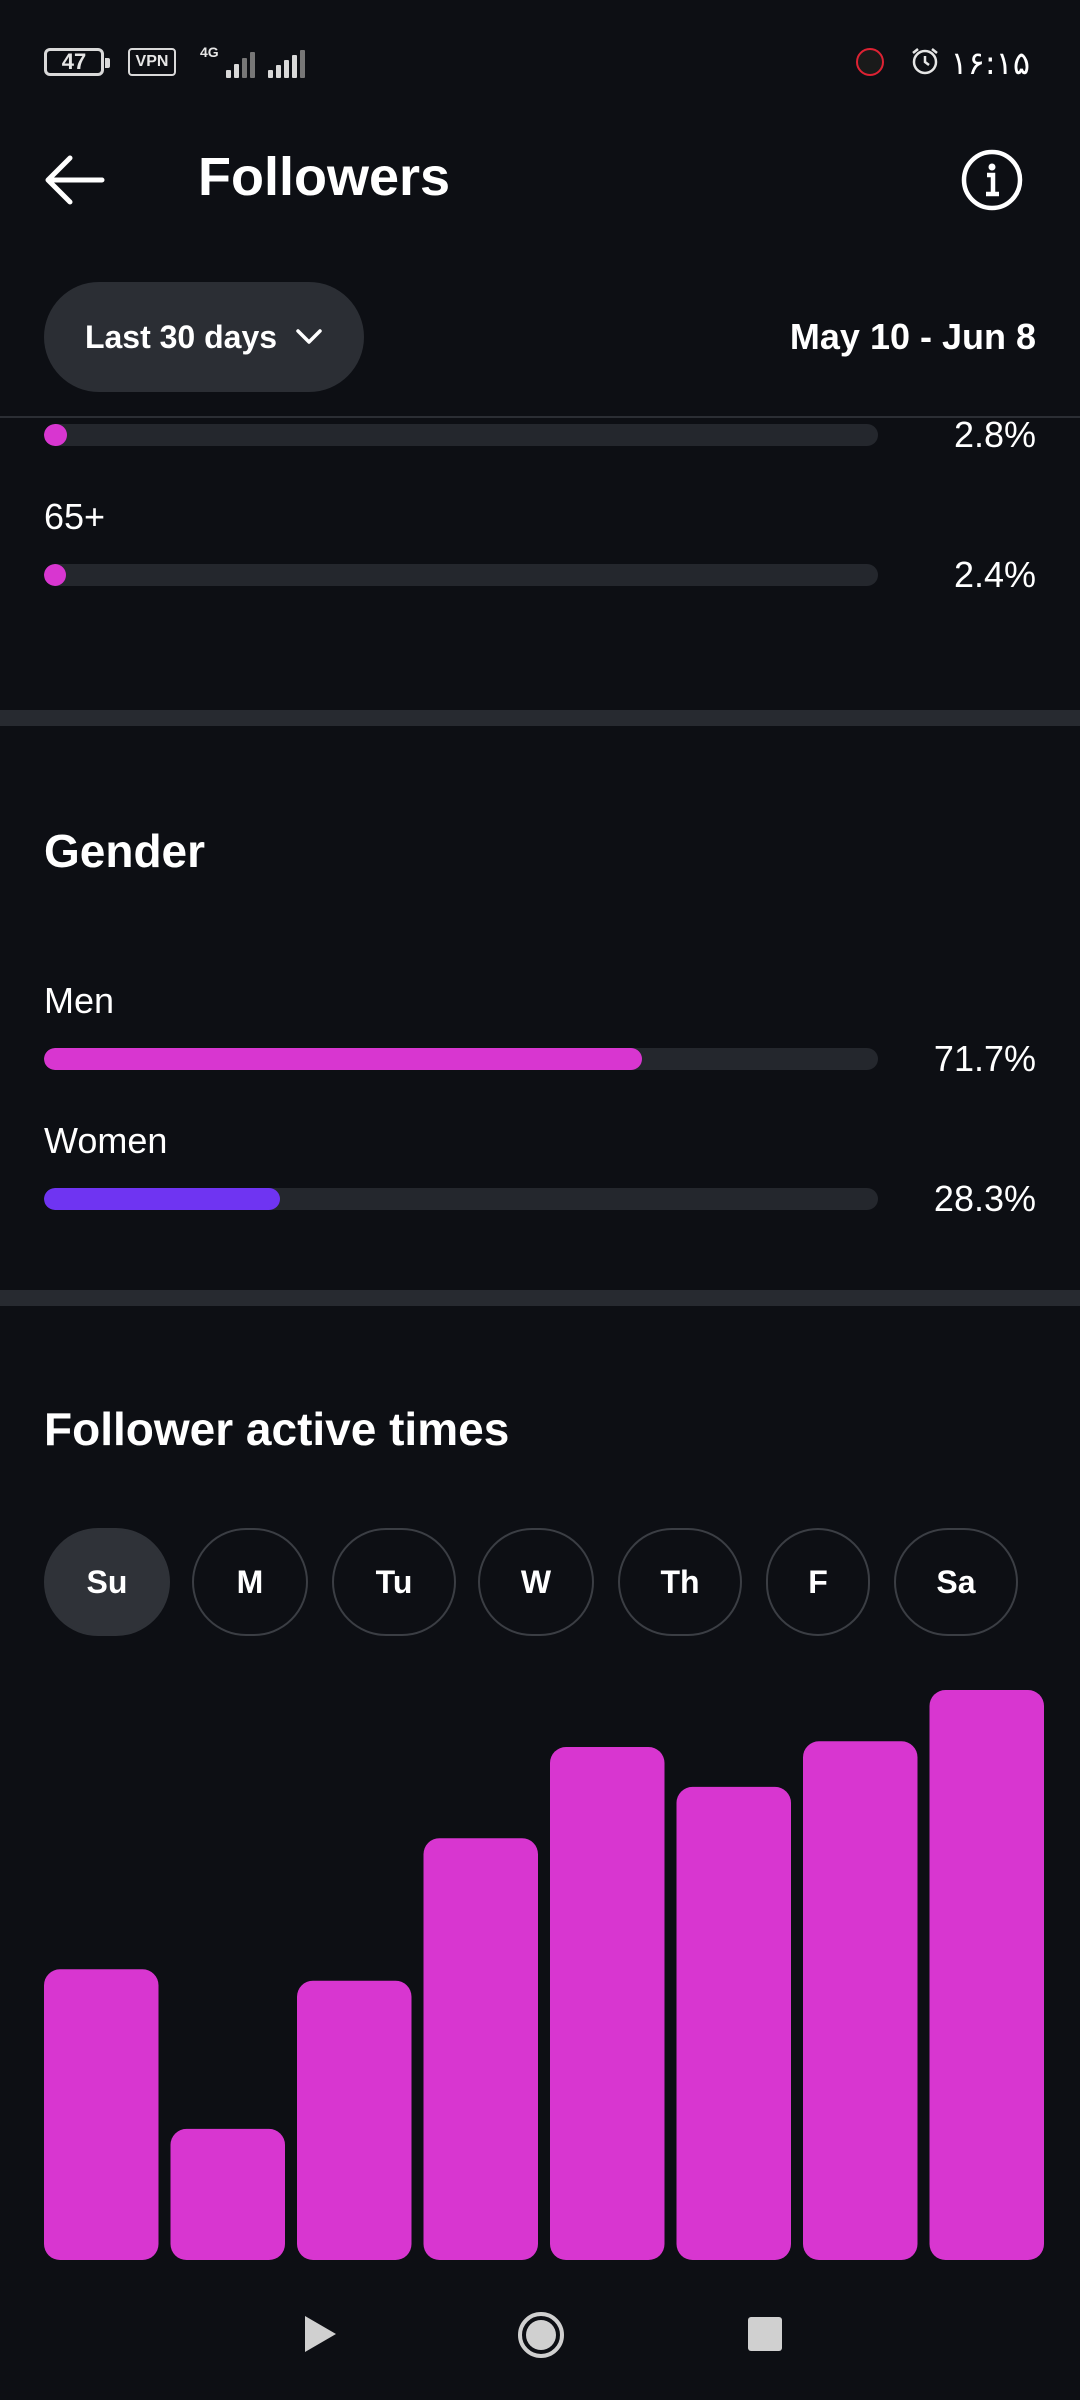 This screenshot has width=1080, height=2400. What do you see at coordinates (320, 2334) in the screenshot?
I see `nav-back-icon` at bounding box center [320, 2334].